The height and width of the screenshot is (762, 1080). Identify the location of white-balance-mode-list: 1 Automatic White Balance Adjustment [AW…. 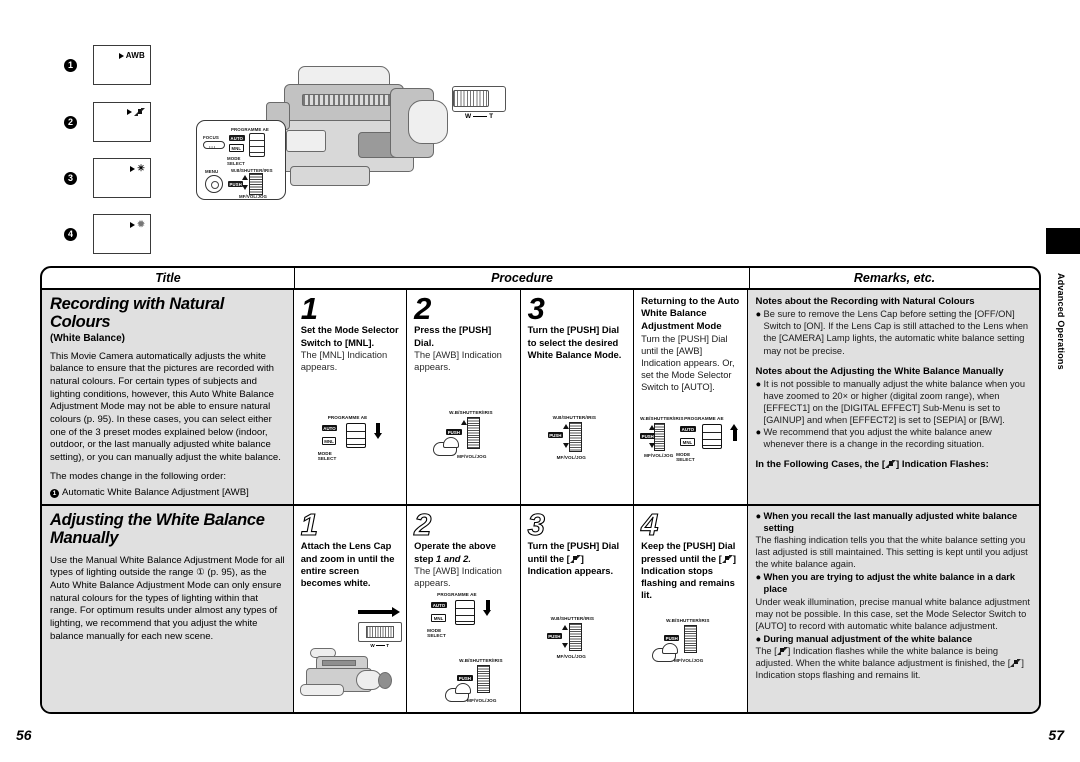
(167, 495).